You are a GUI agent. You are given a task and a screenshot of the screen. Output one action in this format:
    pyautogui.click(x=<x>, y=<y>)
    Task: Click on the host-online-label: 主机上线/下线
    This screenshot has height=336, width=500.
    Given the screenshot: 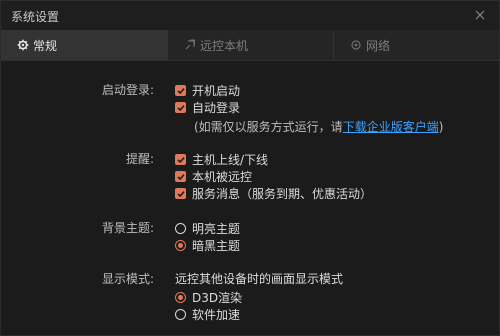 What is the action you would take?
    pyautogui.click(x=230, y=160)
    